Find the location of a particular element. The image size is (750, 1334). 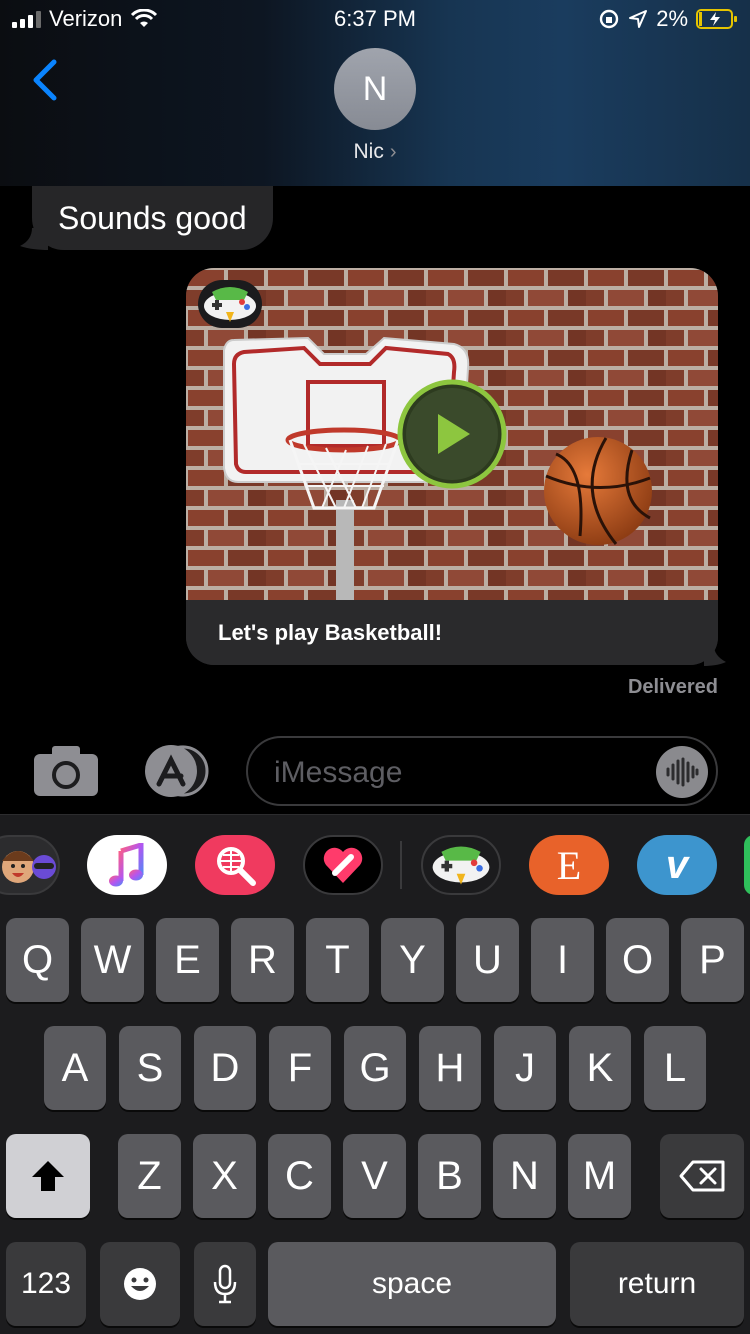

conversation-header: Verizon 6:37 PM 2% N Nic › is located at coordinates (375, 93).